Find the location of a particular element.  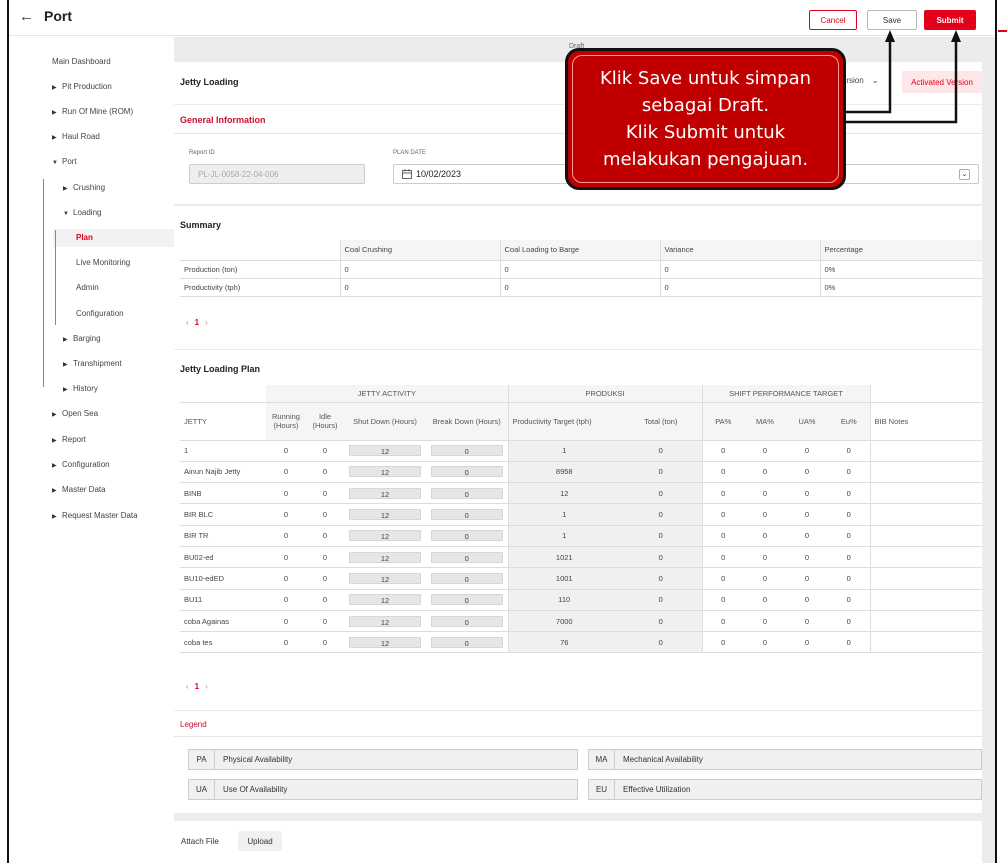

sidebar-item-report: ▶ Report is located at coordinates (69, 439).